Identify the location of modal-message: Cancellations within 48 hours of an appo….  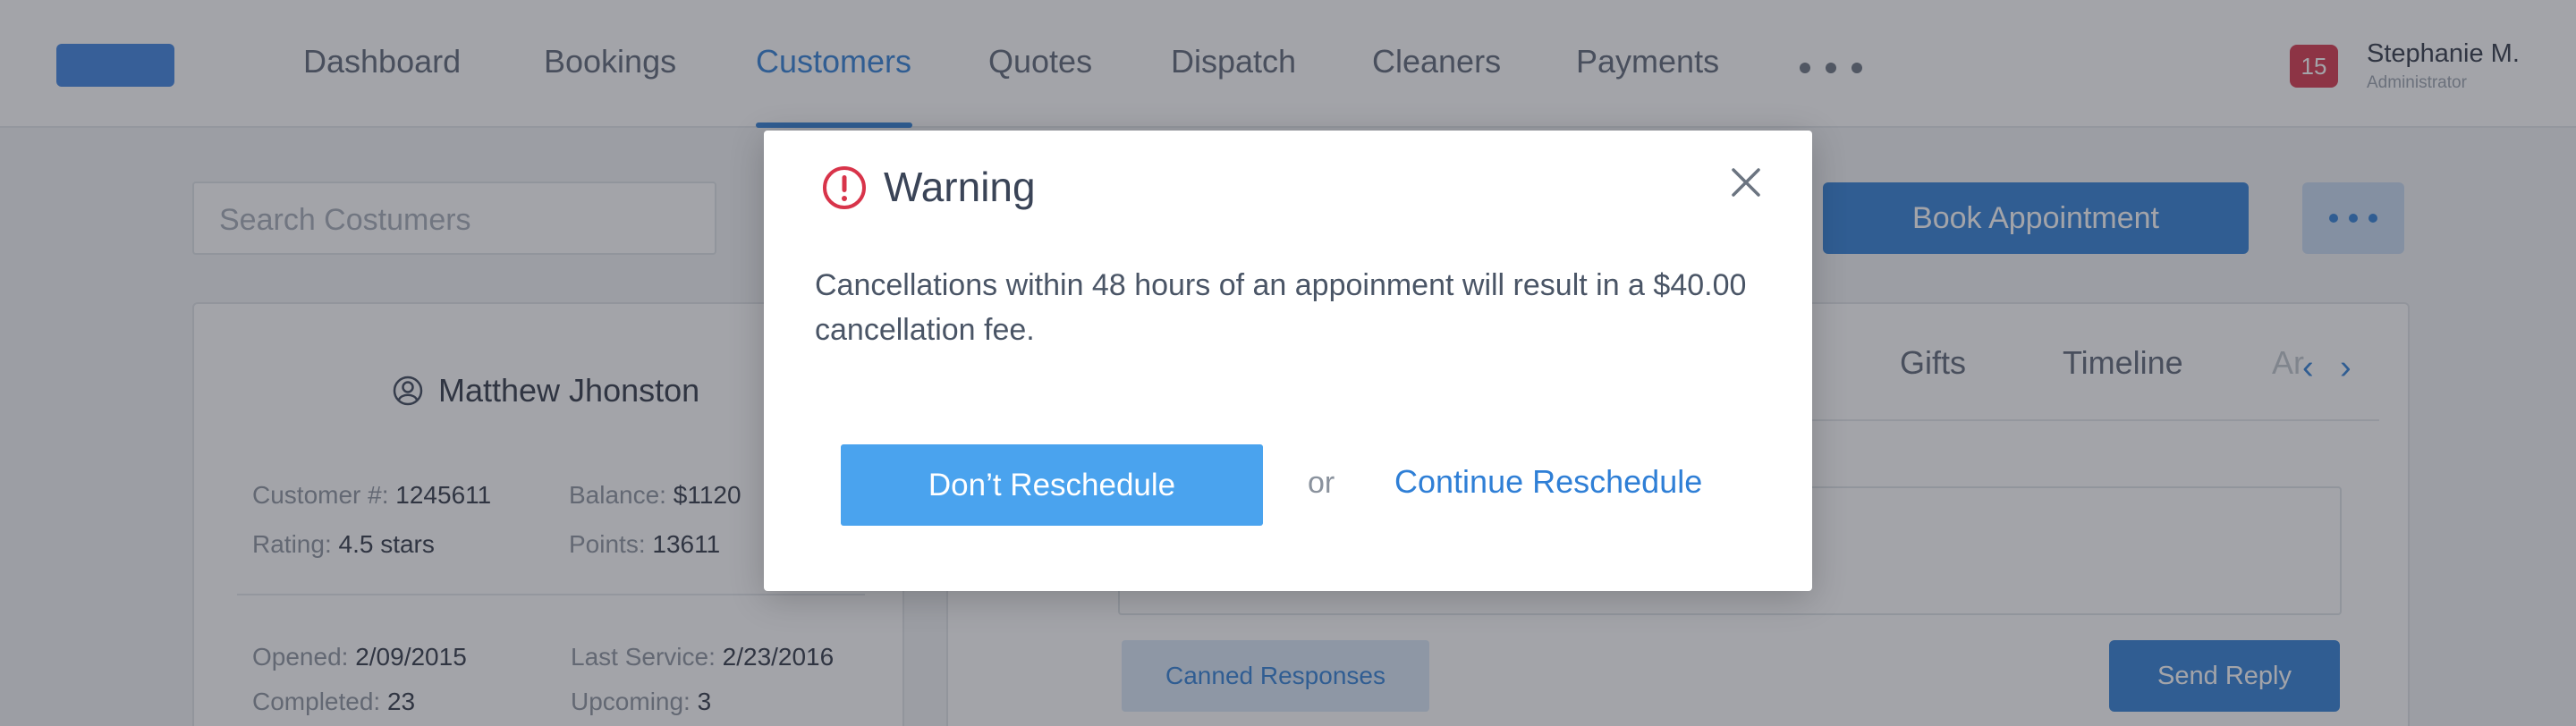
(1281, 307).